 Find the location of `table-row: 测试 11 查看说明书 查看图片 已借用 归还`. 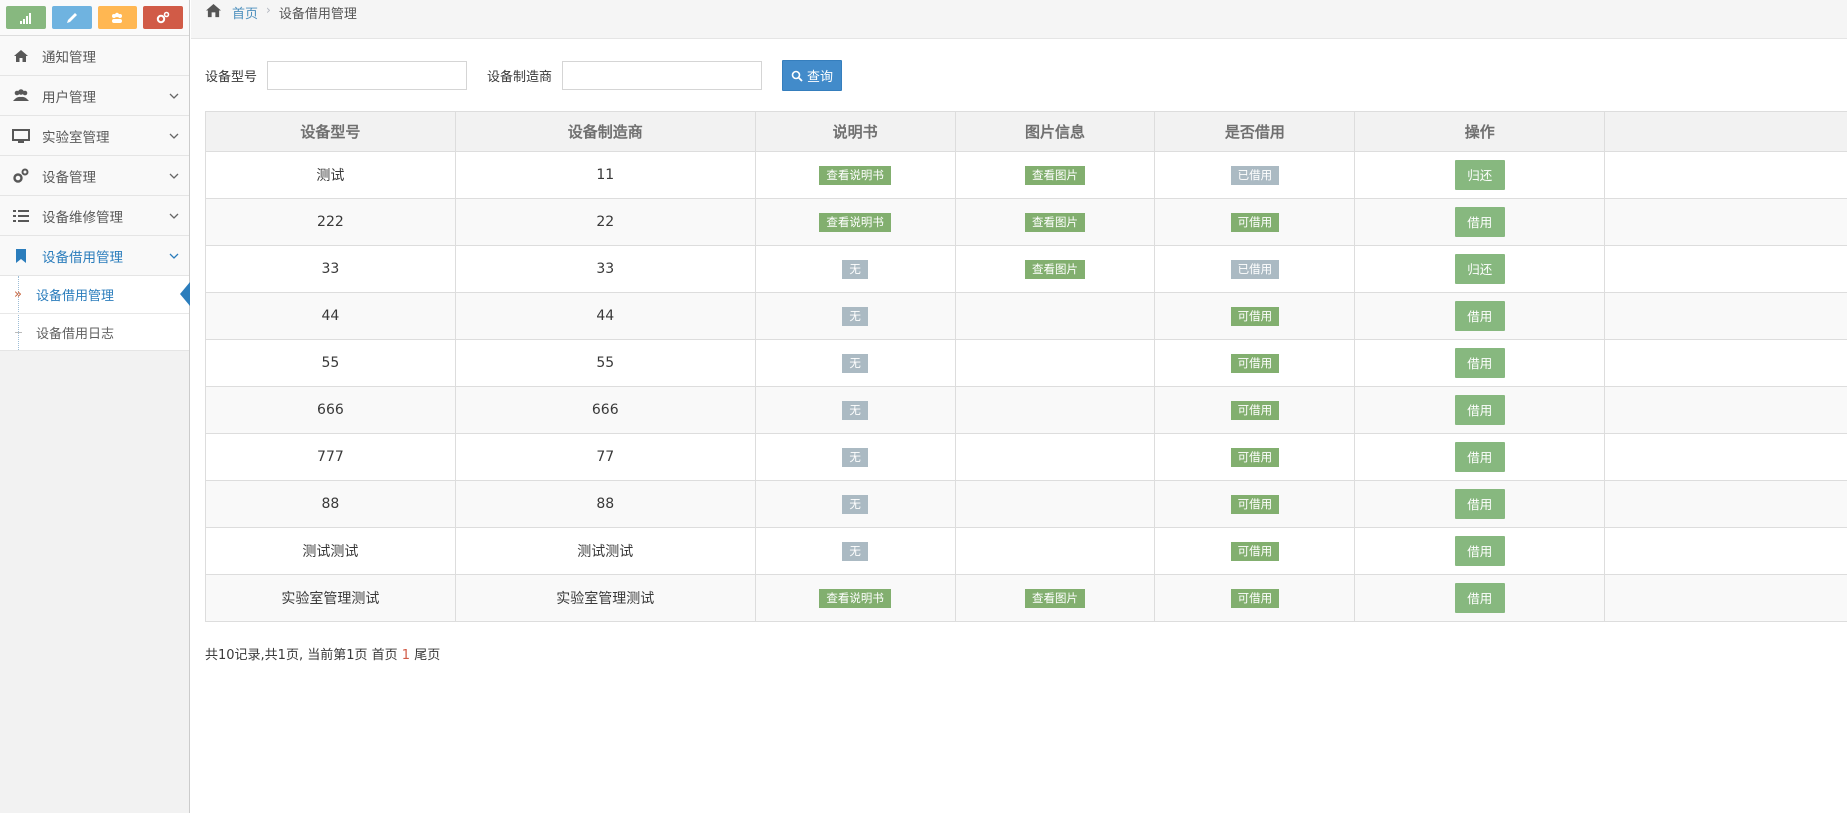

table-row: 测试 11 查看说明书 查看图片 已借用 归还 is located at coordinates (1026, 175).